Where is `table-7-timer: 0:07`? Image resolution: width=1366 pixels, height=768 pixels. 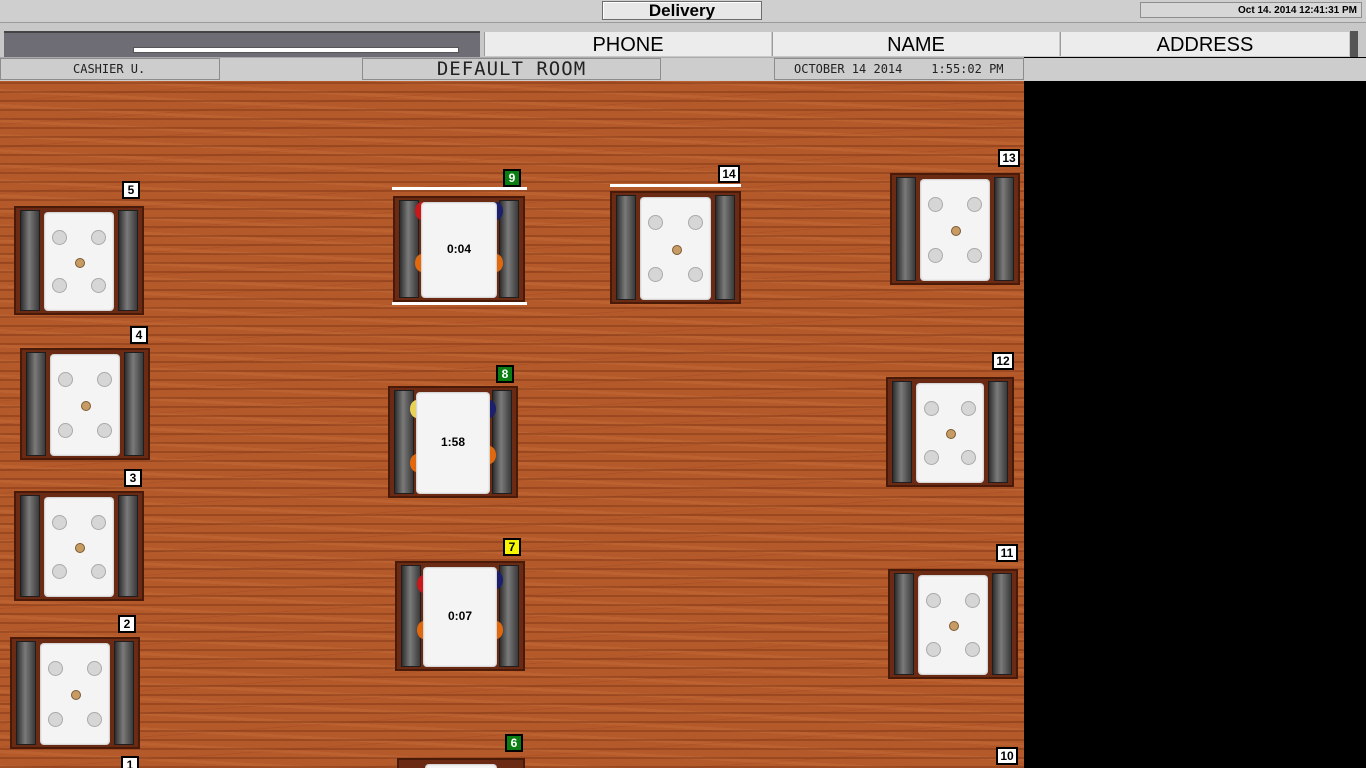
table-7-timer: 0:07 is located at coordinates (460, 616).